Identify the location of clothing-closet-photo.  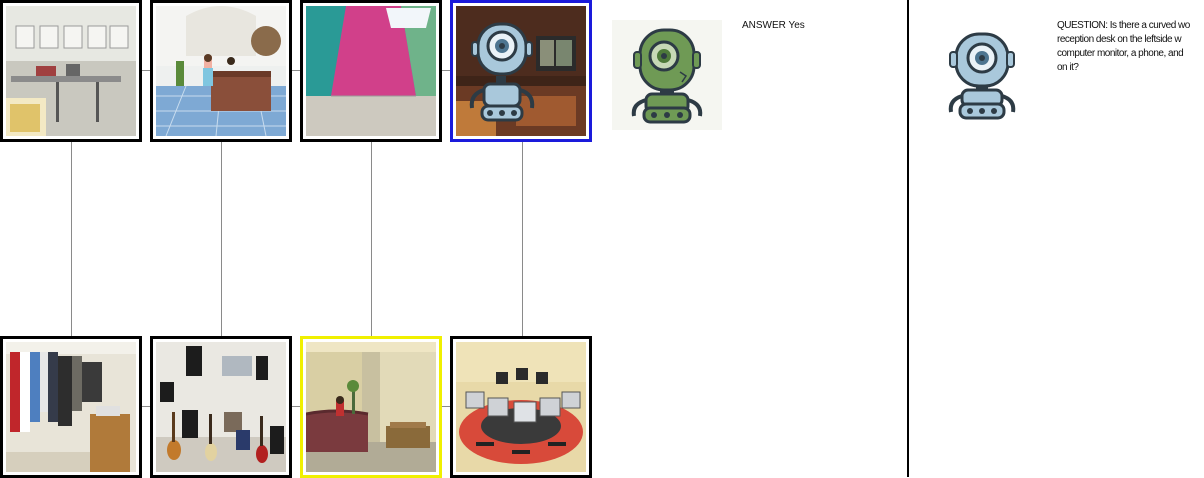
(71, 407).